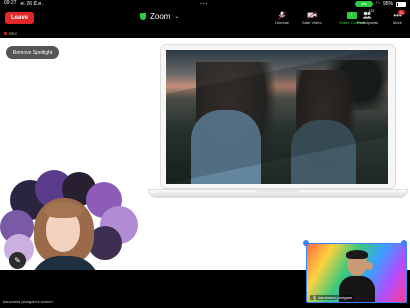  What do you see at coordinates (143, 16) in the screenshot?
I see `encryption-shield-icon` at bounding box center [143, 16].